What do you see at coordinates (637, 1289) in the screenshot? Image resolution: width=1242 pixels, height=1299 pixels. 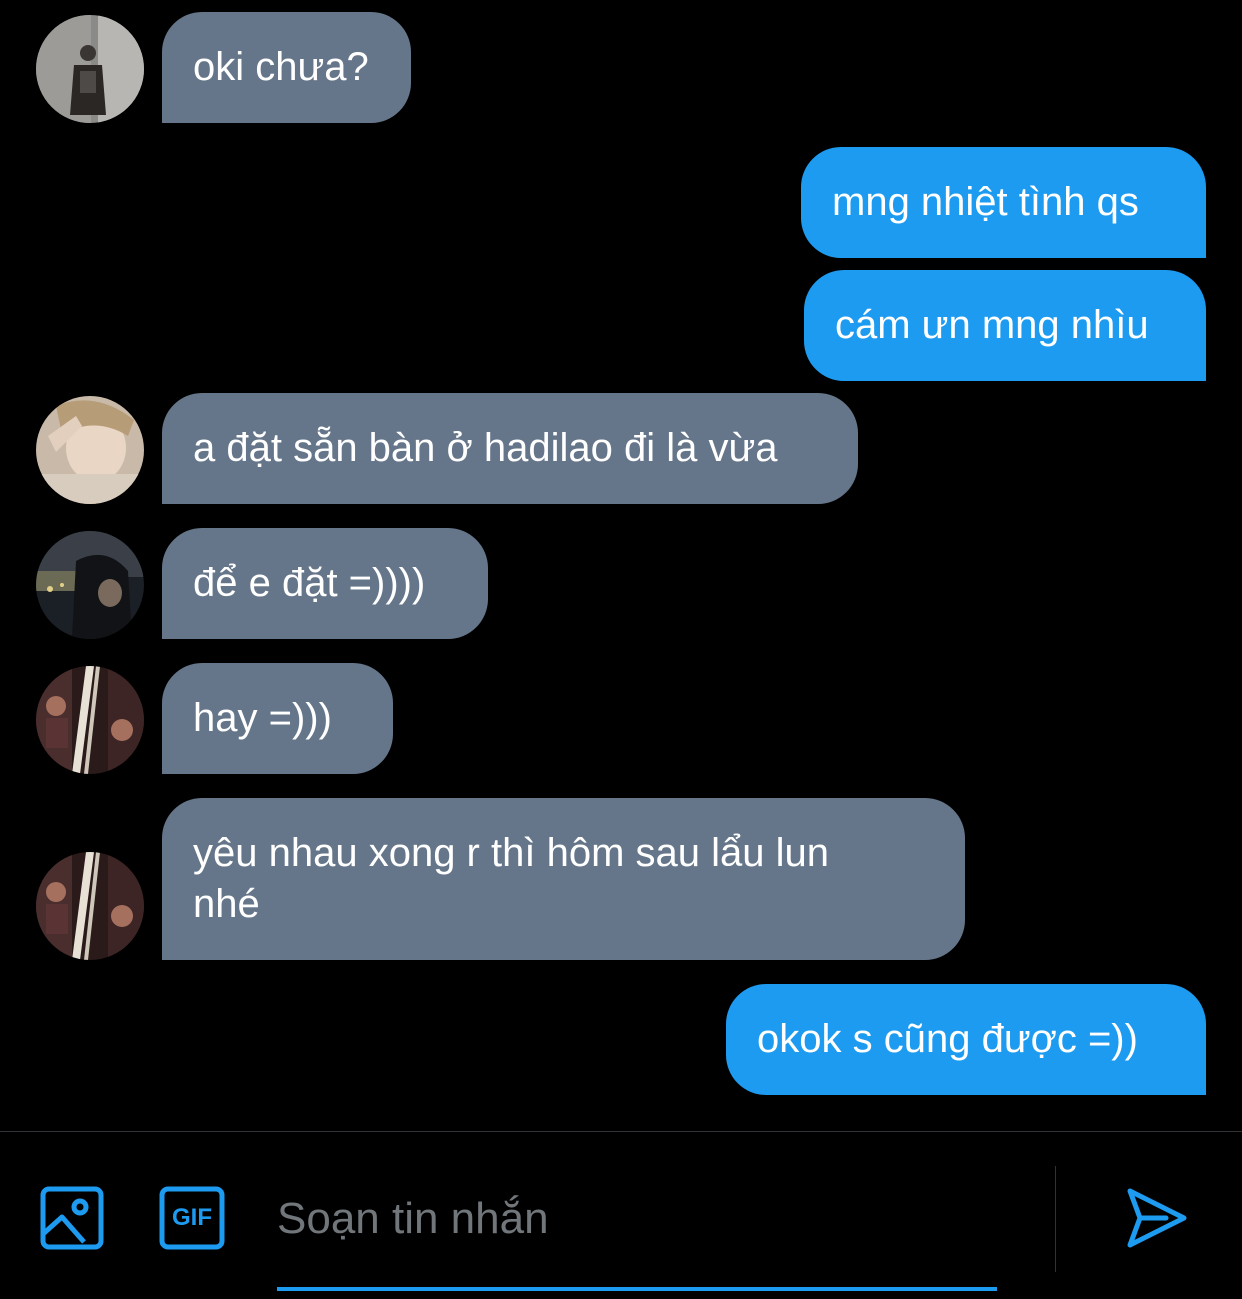 I see `message-input-underline` at bounding box center [637, 1289].